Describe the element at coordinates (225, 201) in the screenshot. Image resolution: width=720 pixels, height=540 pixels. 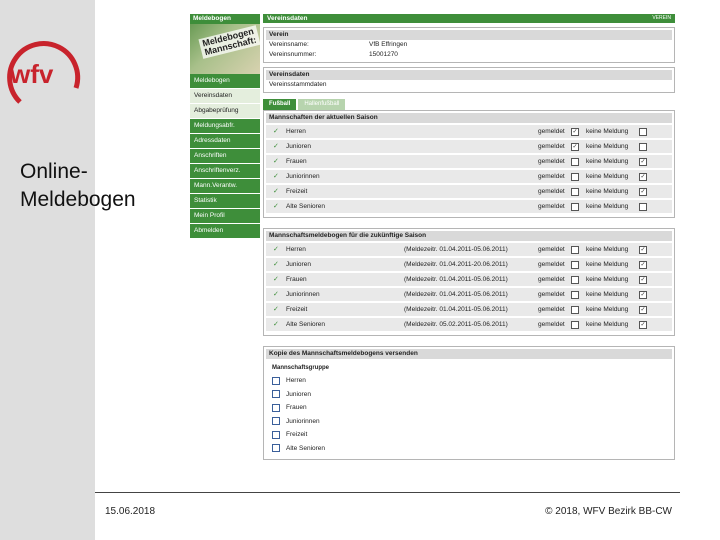
I see `sidebar-item: Statistik` at that location.